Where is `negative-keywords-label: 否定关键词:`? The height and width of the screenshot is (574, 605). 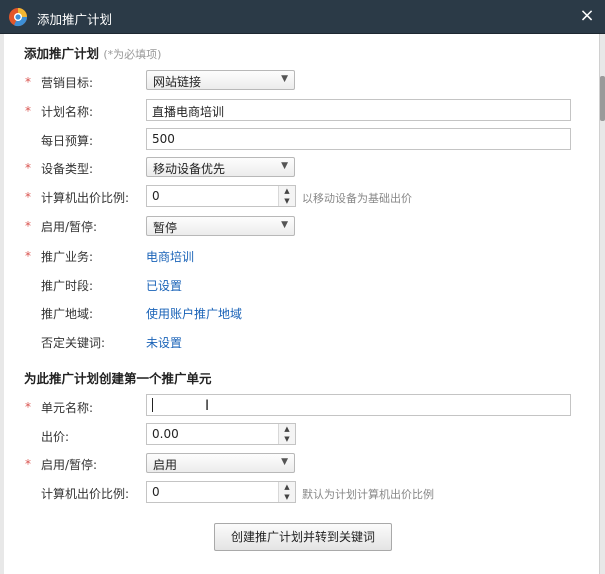 negative-keywords-label: 否定关键词: is located at coordinates (73, 343).